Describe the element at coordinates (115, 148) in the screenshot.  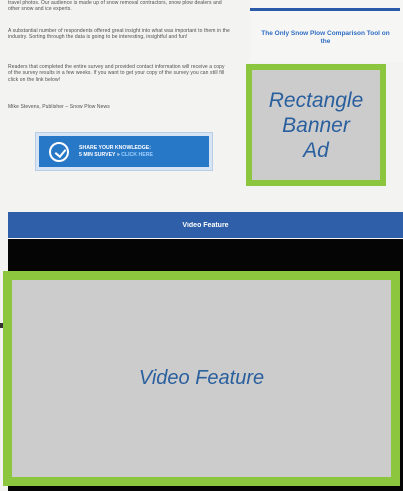
I see `survey-button-line-1: SHARE YOUR KNOWLEDGE:` at that location.